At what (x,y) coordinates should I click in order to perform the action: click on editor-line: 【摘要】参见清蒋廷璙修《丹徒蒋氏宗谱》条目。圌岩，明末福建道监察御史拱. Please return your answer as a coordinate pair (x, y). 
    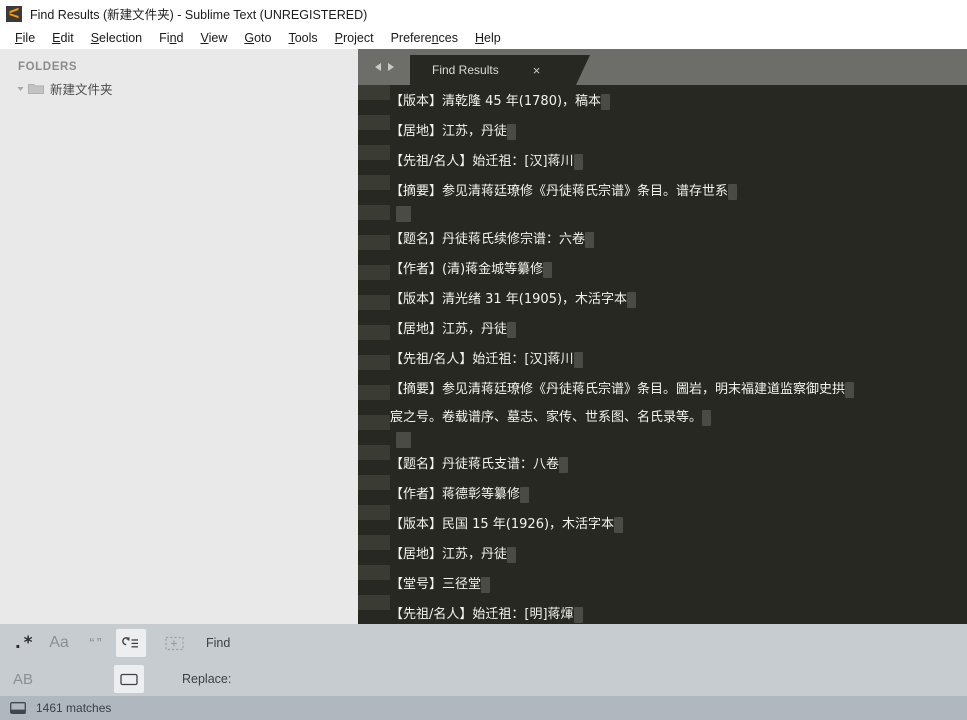
    Looking at the image, I should click on (622, 390).